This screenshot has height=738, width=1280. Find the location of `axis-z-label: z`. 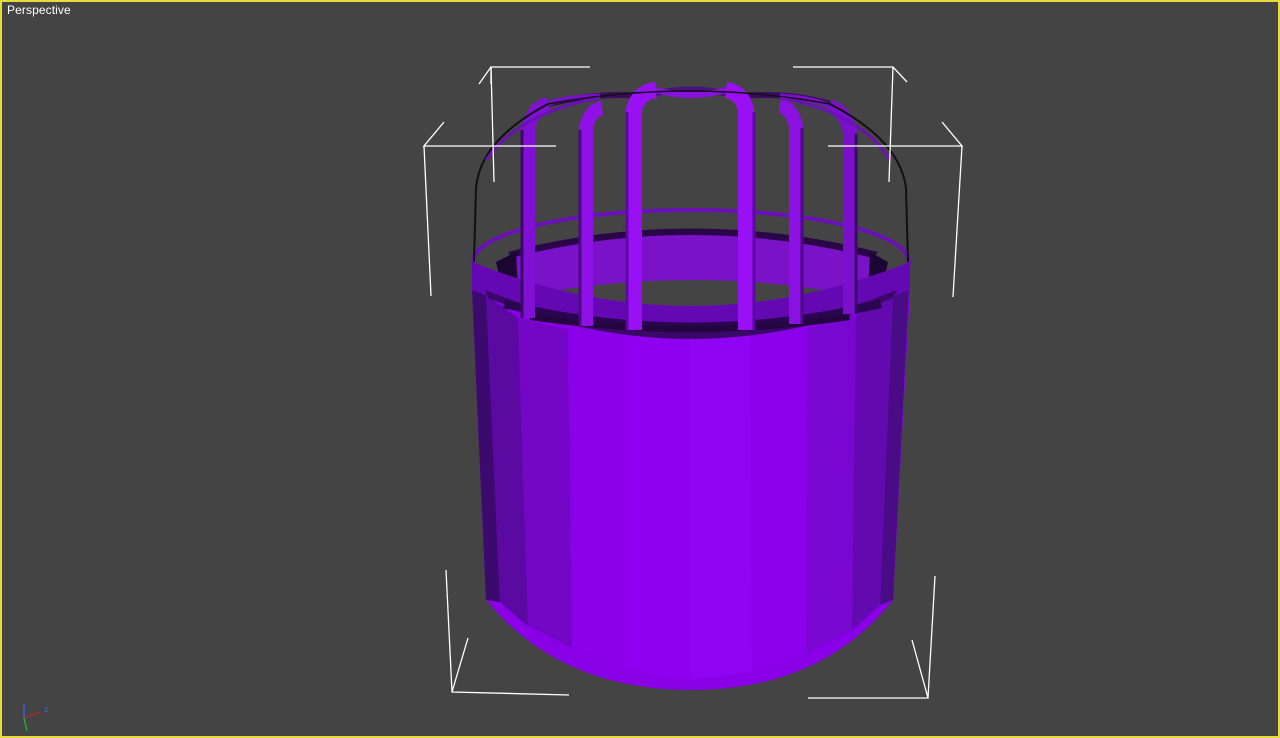

axis-z-label: z is located at coordinates (46, 709).